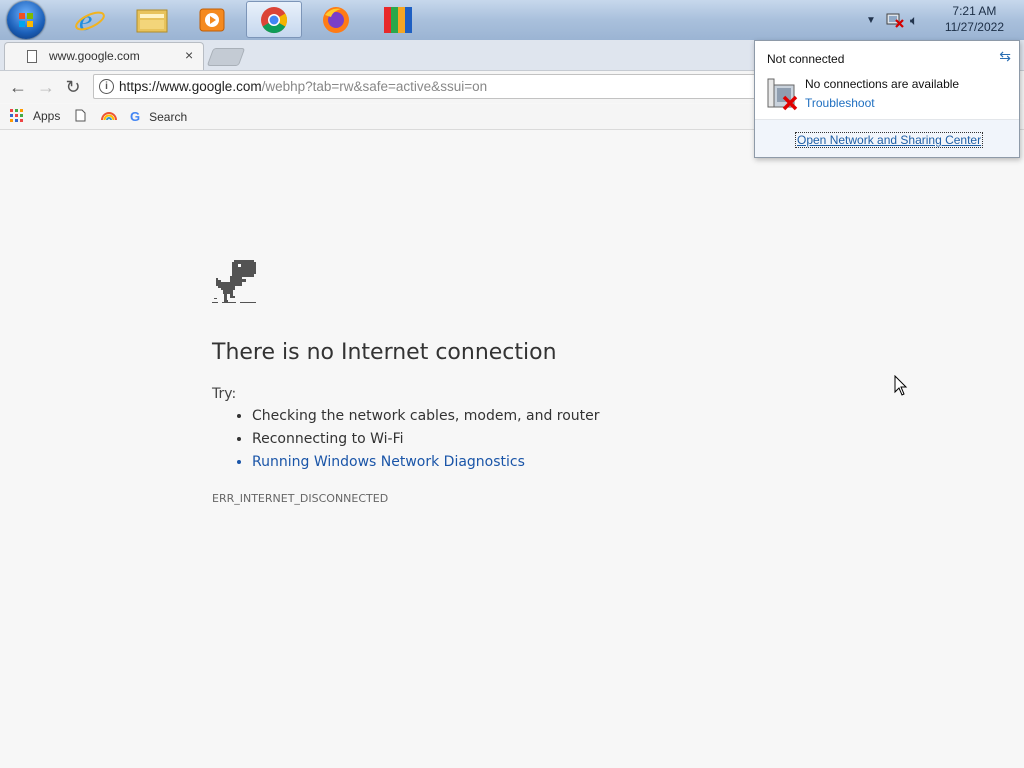 This screenshot has height=768, width=1024. What do you see at coordinates (782, 94) in the screenshot?
I see `network-error-icon` at bounding box center [782, 94].